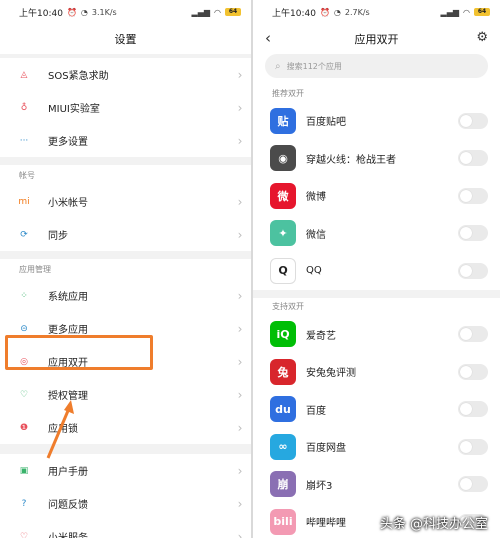 This screenshot has width=500, height=538. Describe the element at coordinates (104, 12) in the screenshot. I see `network-speed: 3.1K/s` at that location.